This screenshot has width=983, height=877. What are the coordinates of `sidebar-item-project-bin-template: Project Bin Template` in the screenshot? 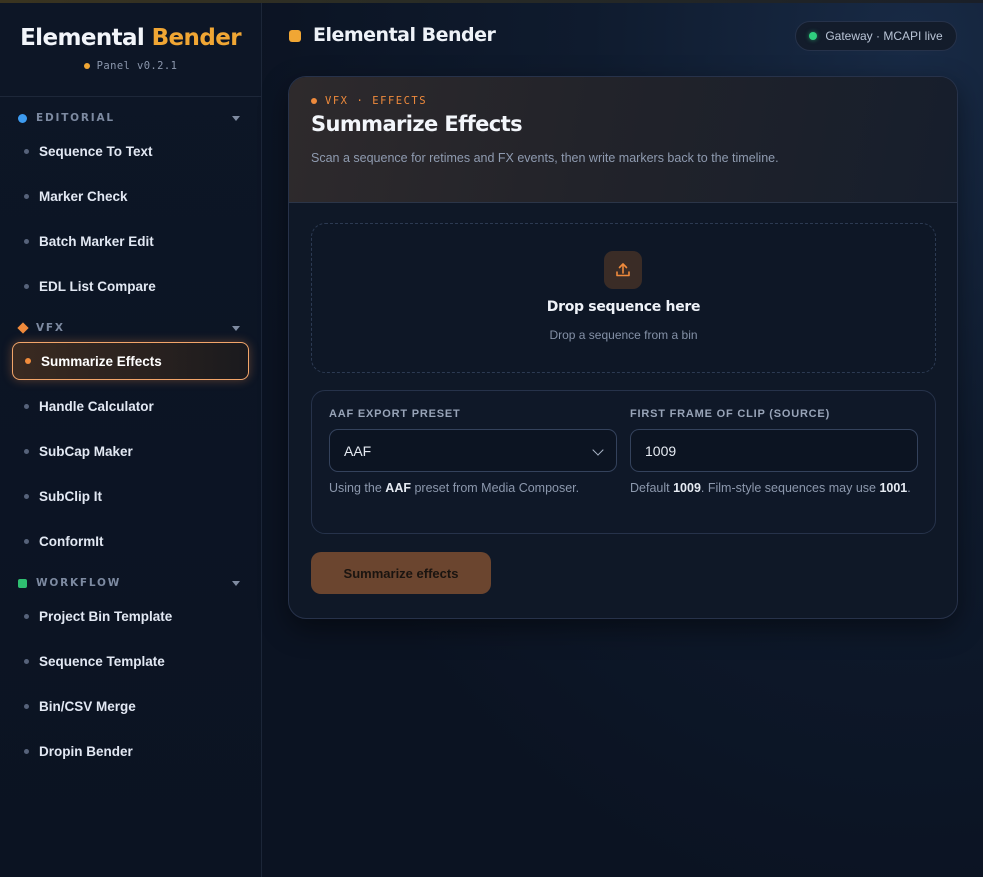 It's located at (130, 616).